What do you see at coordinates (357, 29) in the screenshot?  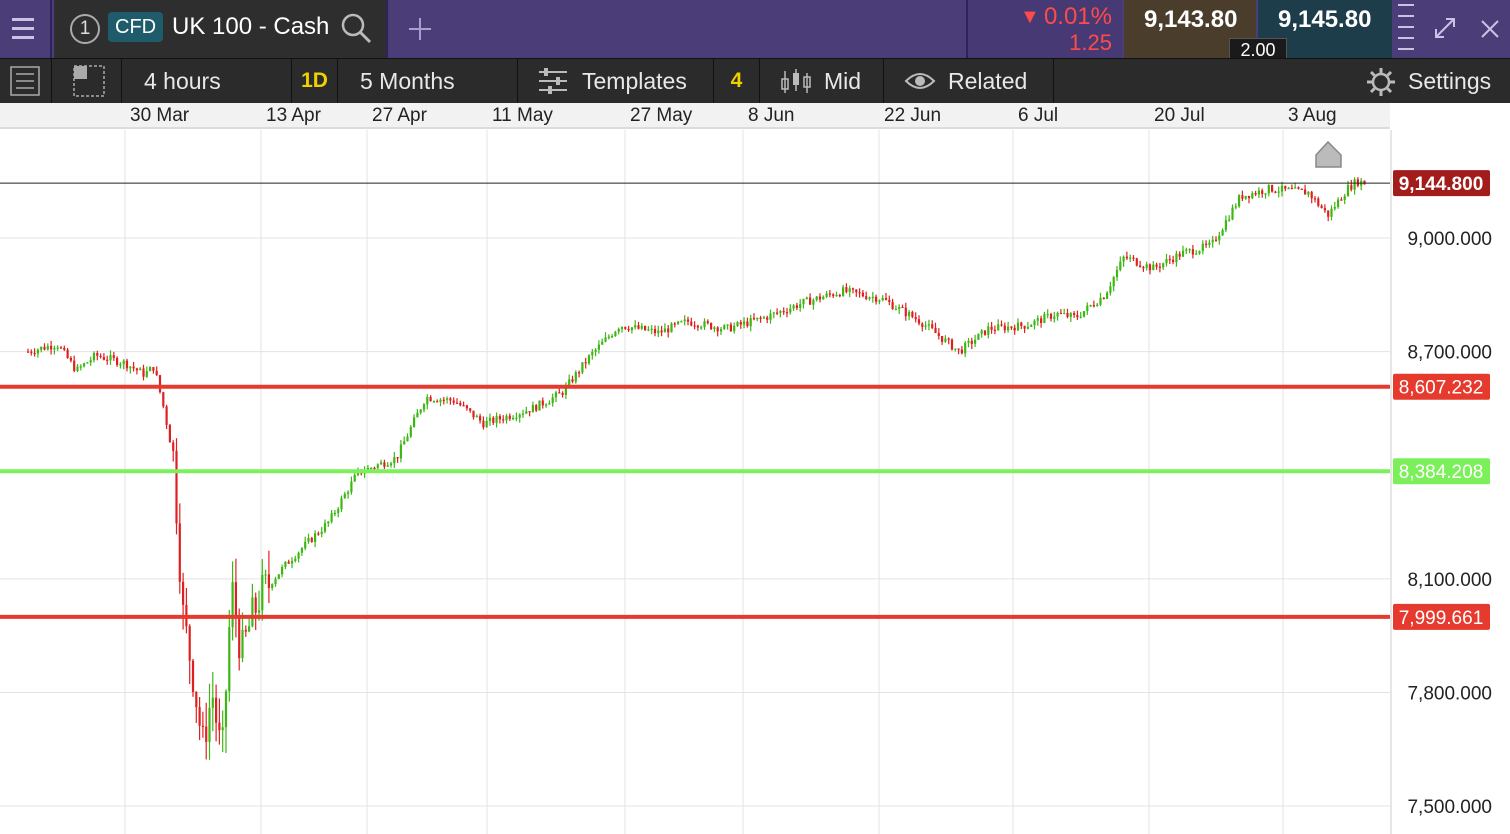 I see `search-icon` at bounding box center [357, 29].